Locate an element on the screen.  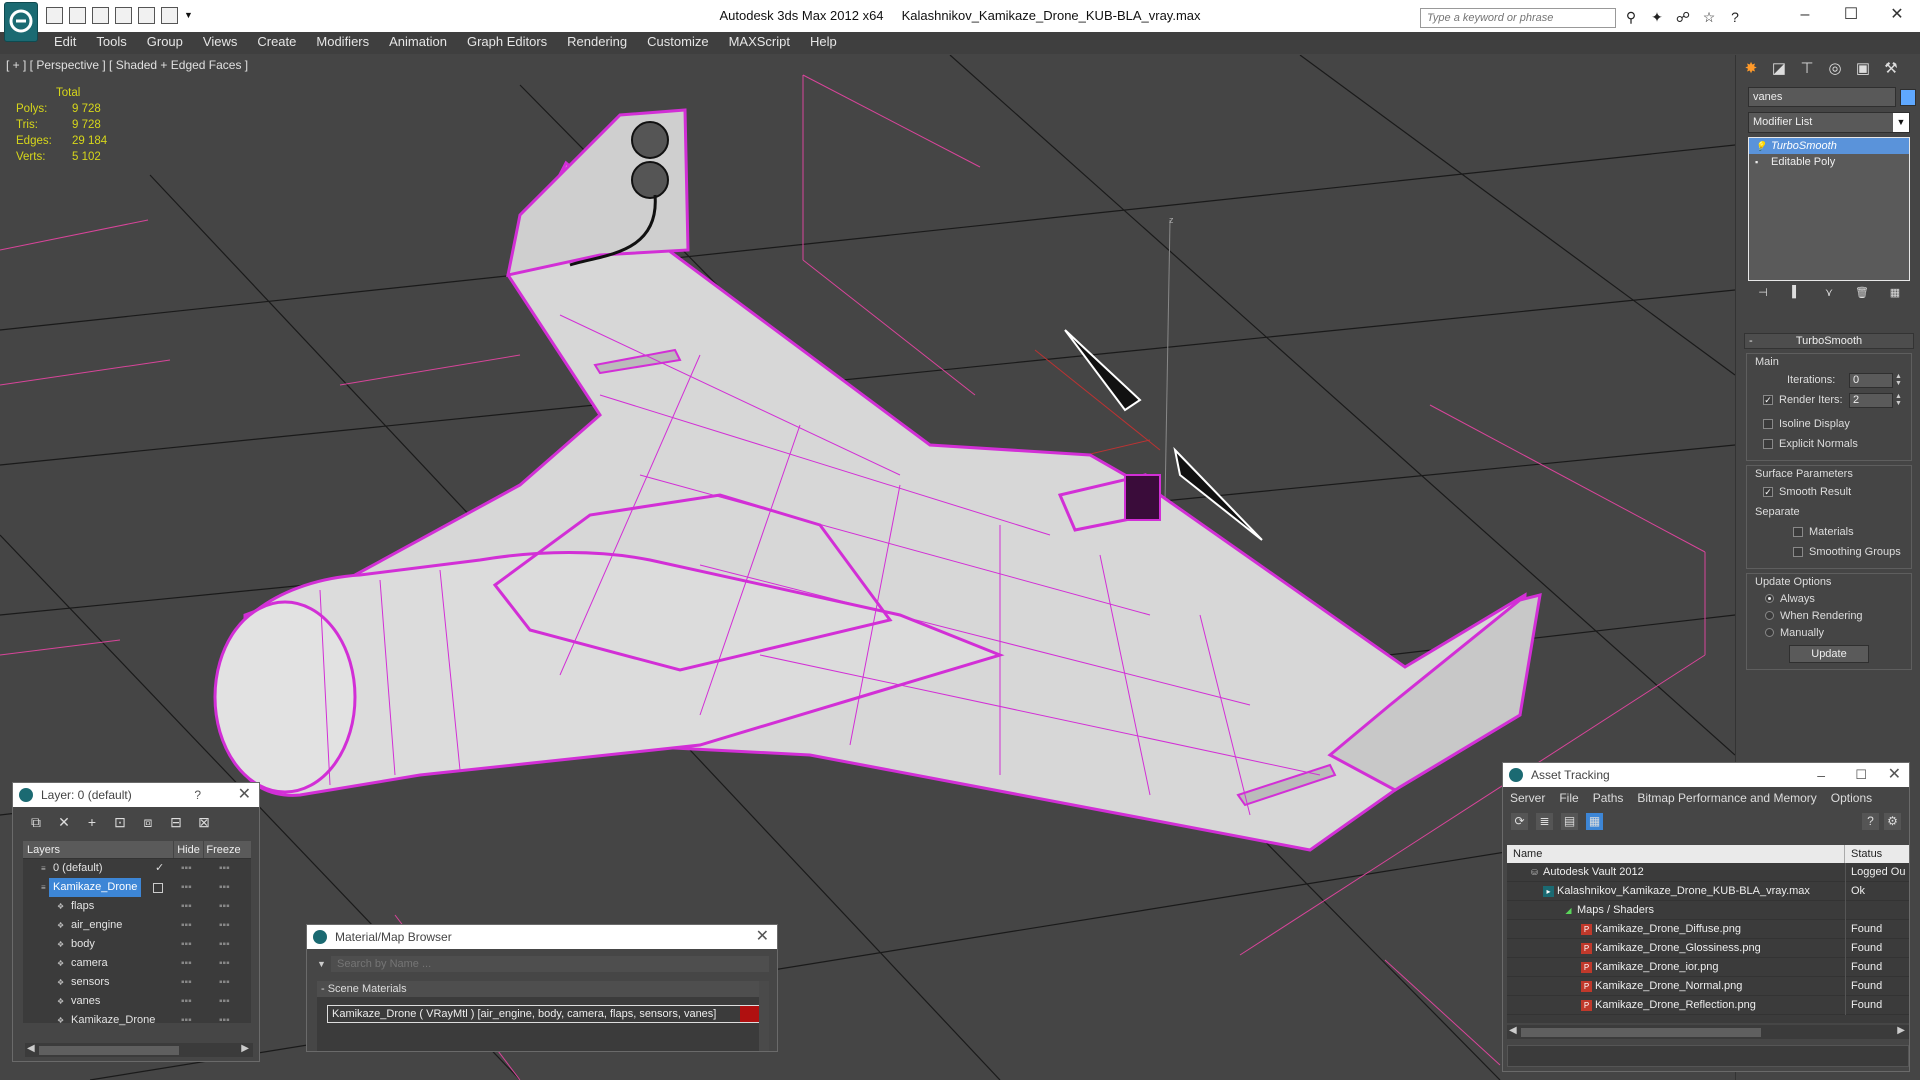
lightbulb-icon: 💡 is located at coordinates (1760, 146).